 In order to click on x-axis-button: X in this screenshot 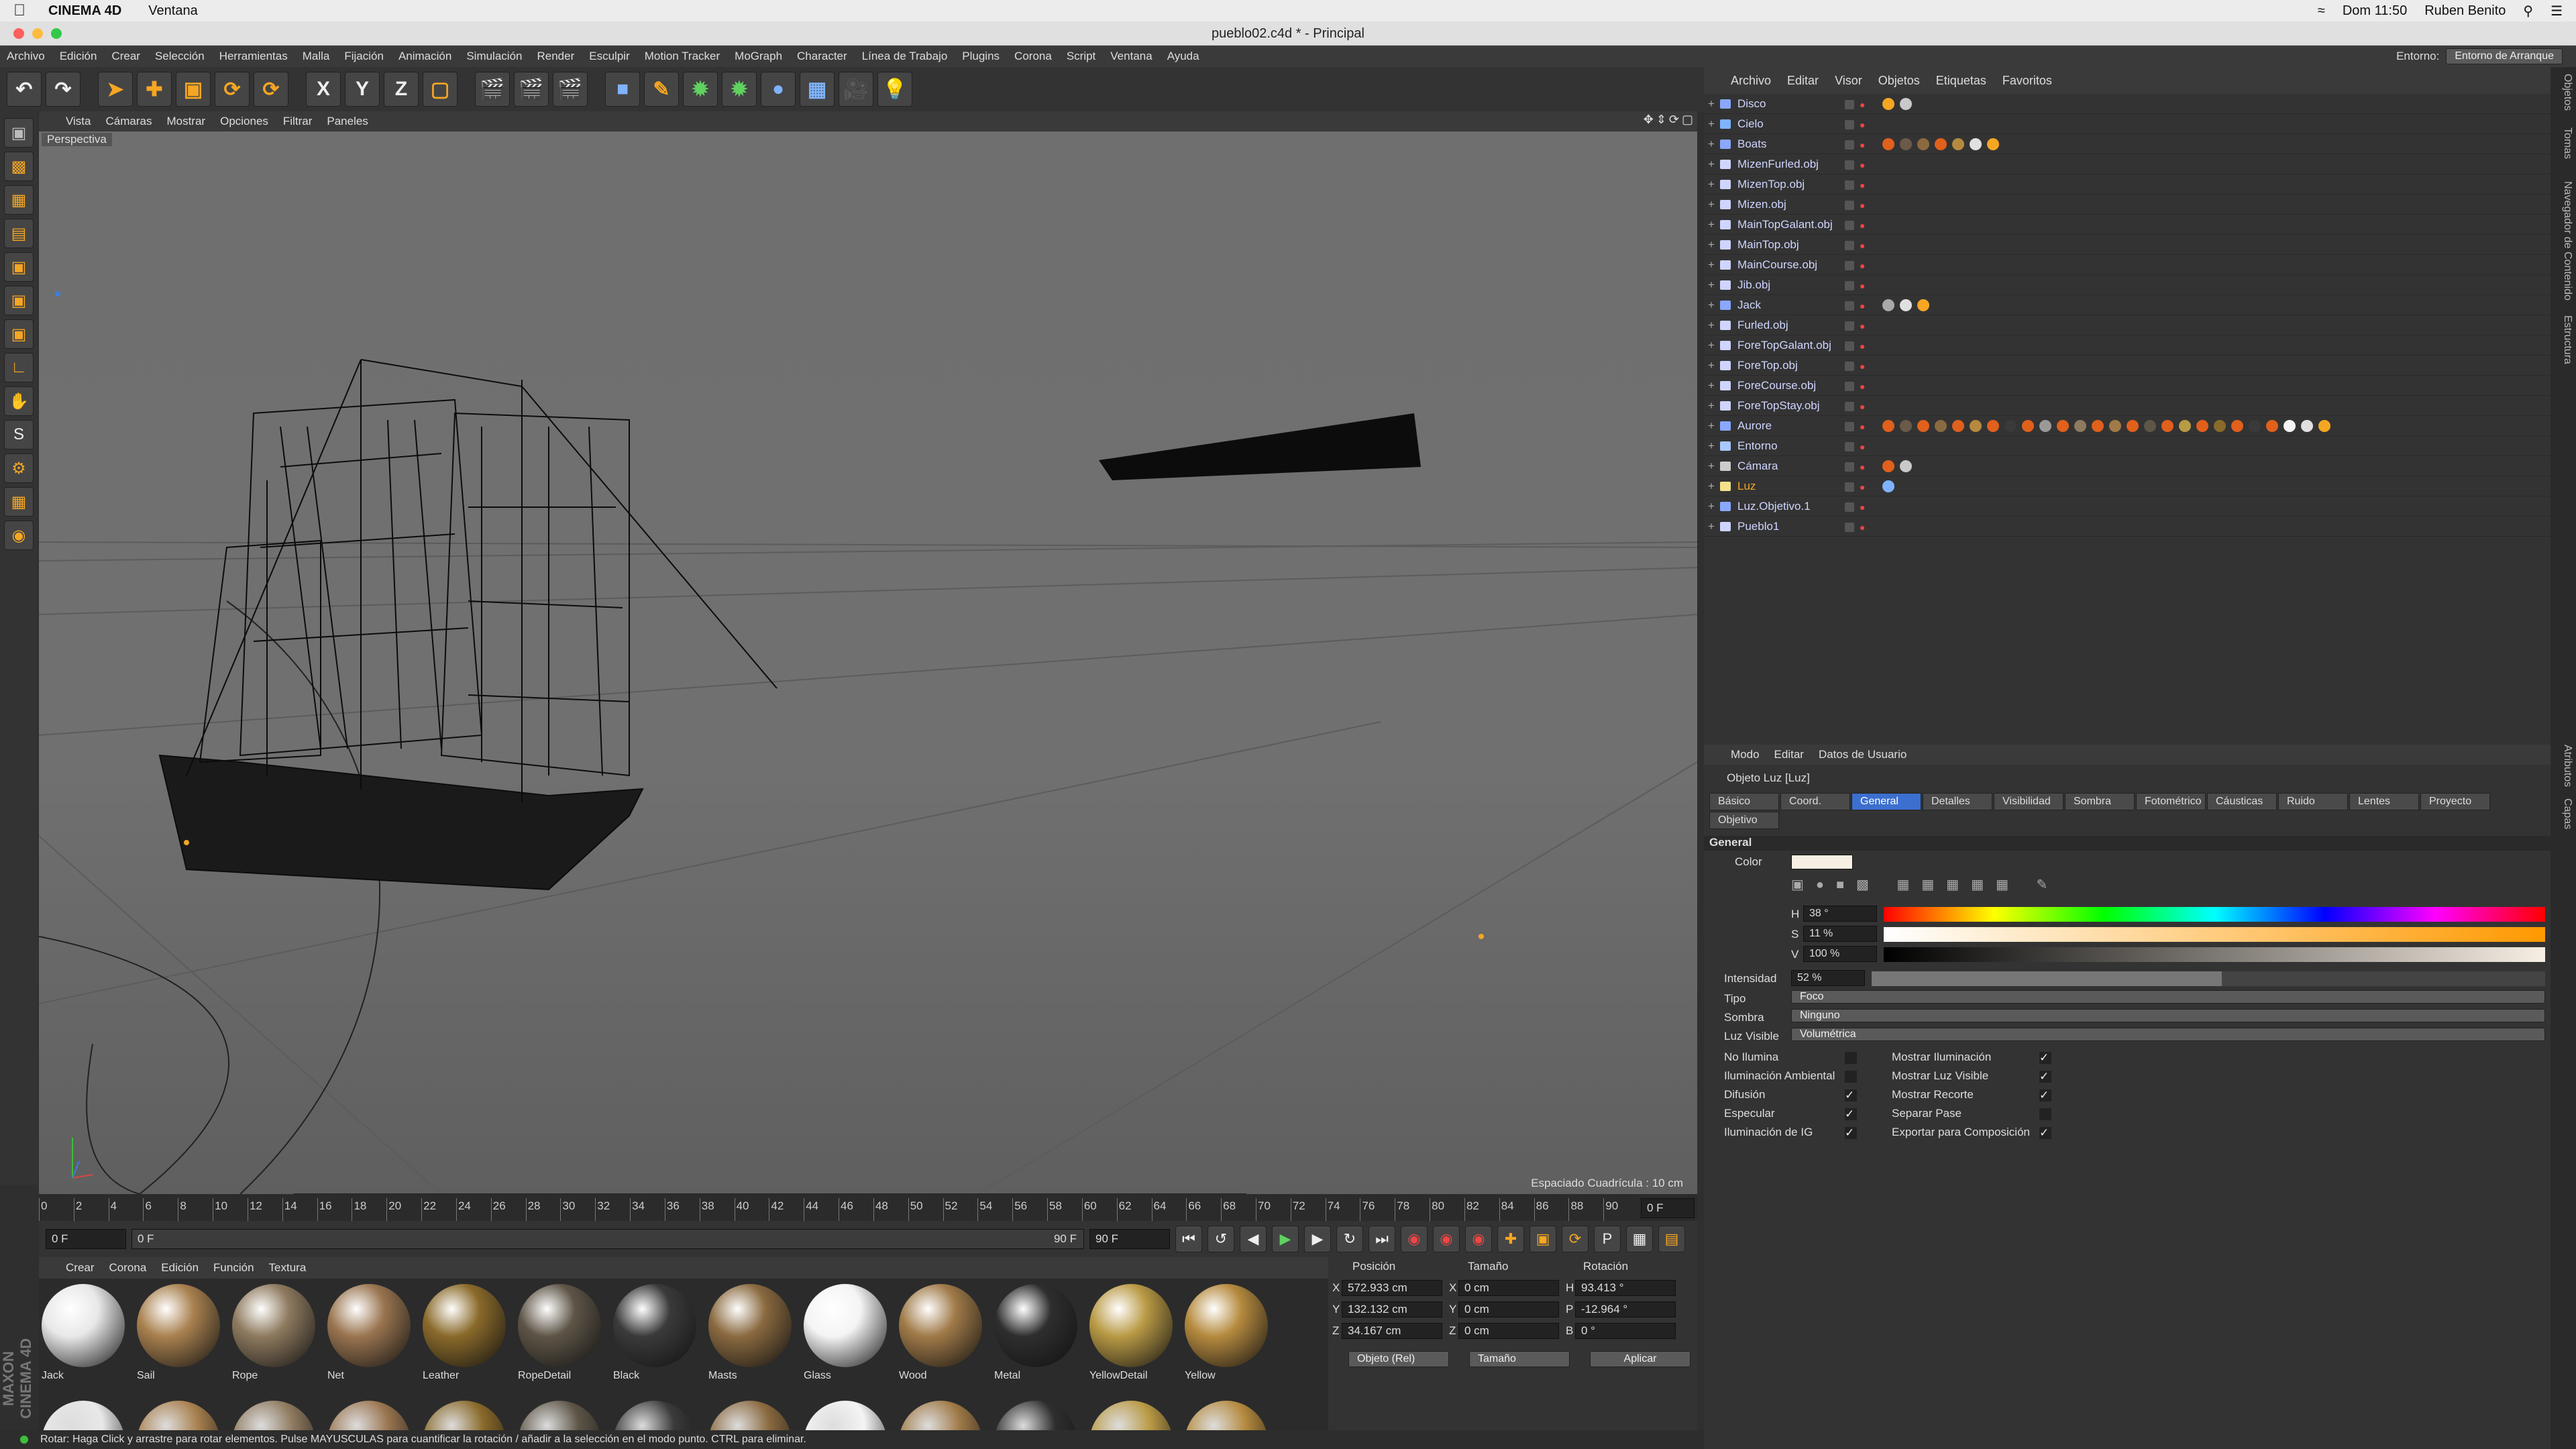, I will do `click(323, 89)`.